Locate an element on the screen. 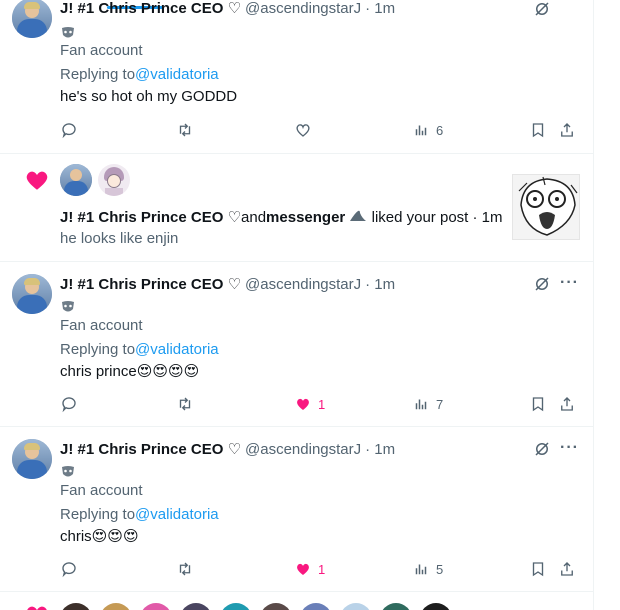 The width and height of the screenshot is (620, 610). views-button: 6 is located at coordinates (427, 130).